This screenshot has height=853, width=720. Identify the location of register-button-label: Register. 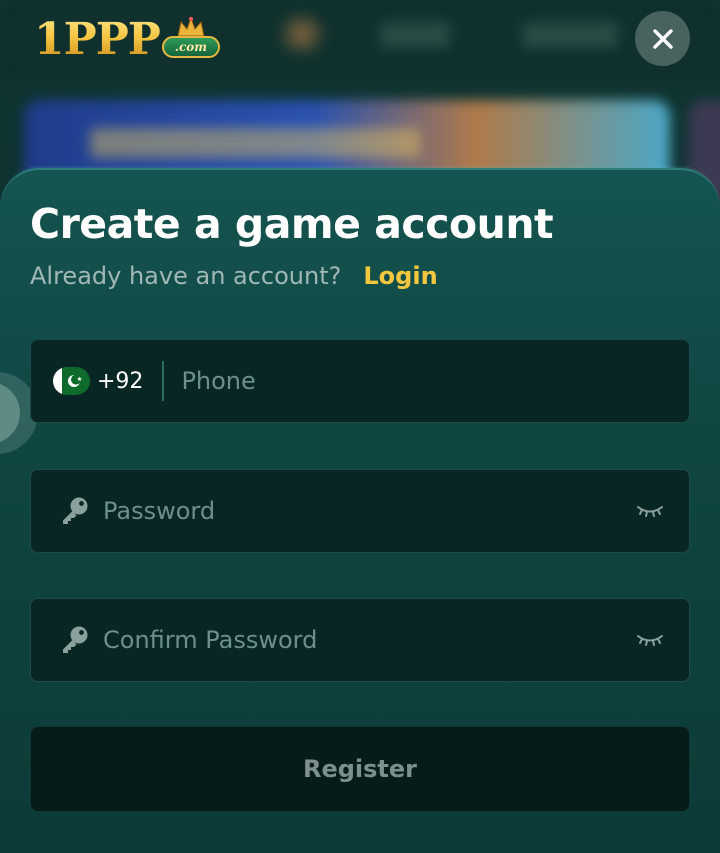
(360, 769).